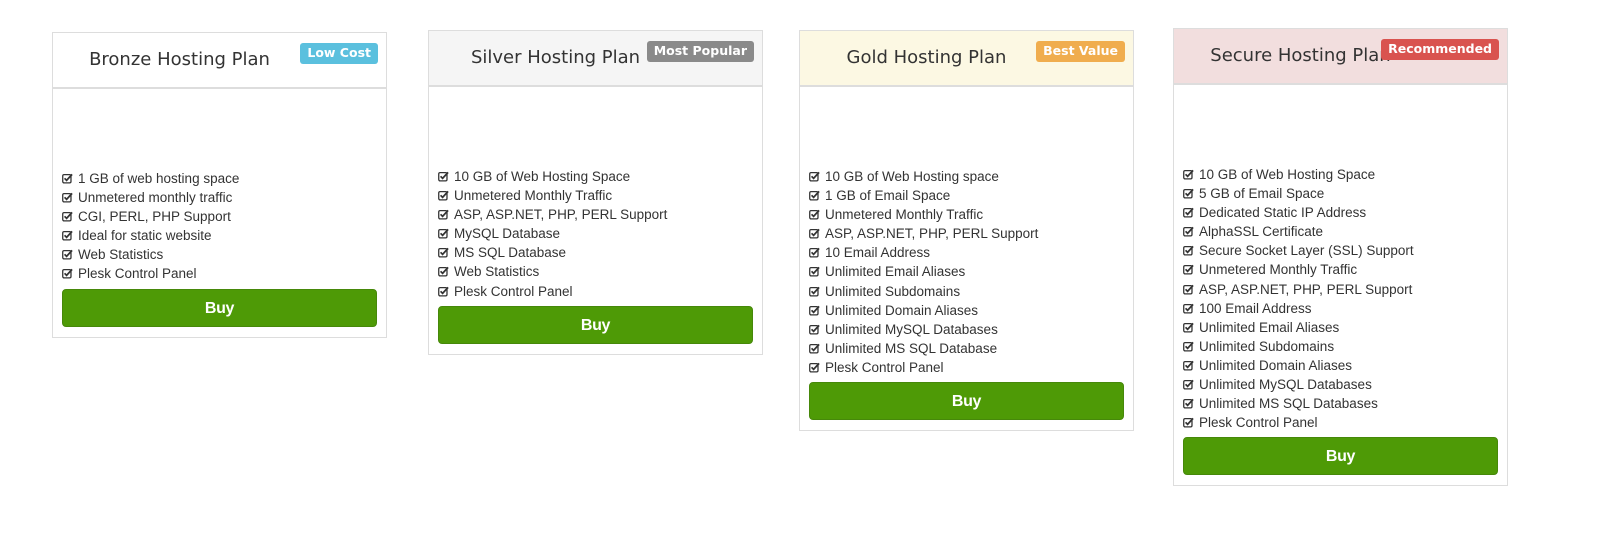 The width and height of the screenshot is (1600, 551). What do you see at coordinates (966, 348) in the screenshot?
I see `feature-item: Unlimited MS SQL Database` at bounding box center [966, 348].